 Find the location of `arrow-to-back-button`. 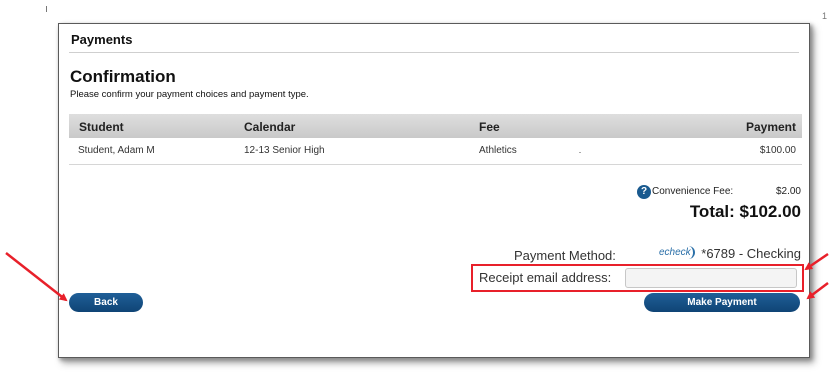

arrow-to-back-button is located at coordinates (36, 277).